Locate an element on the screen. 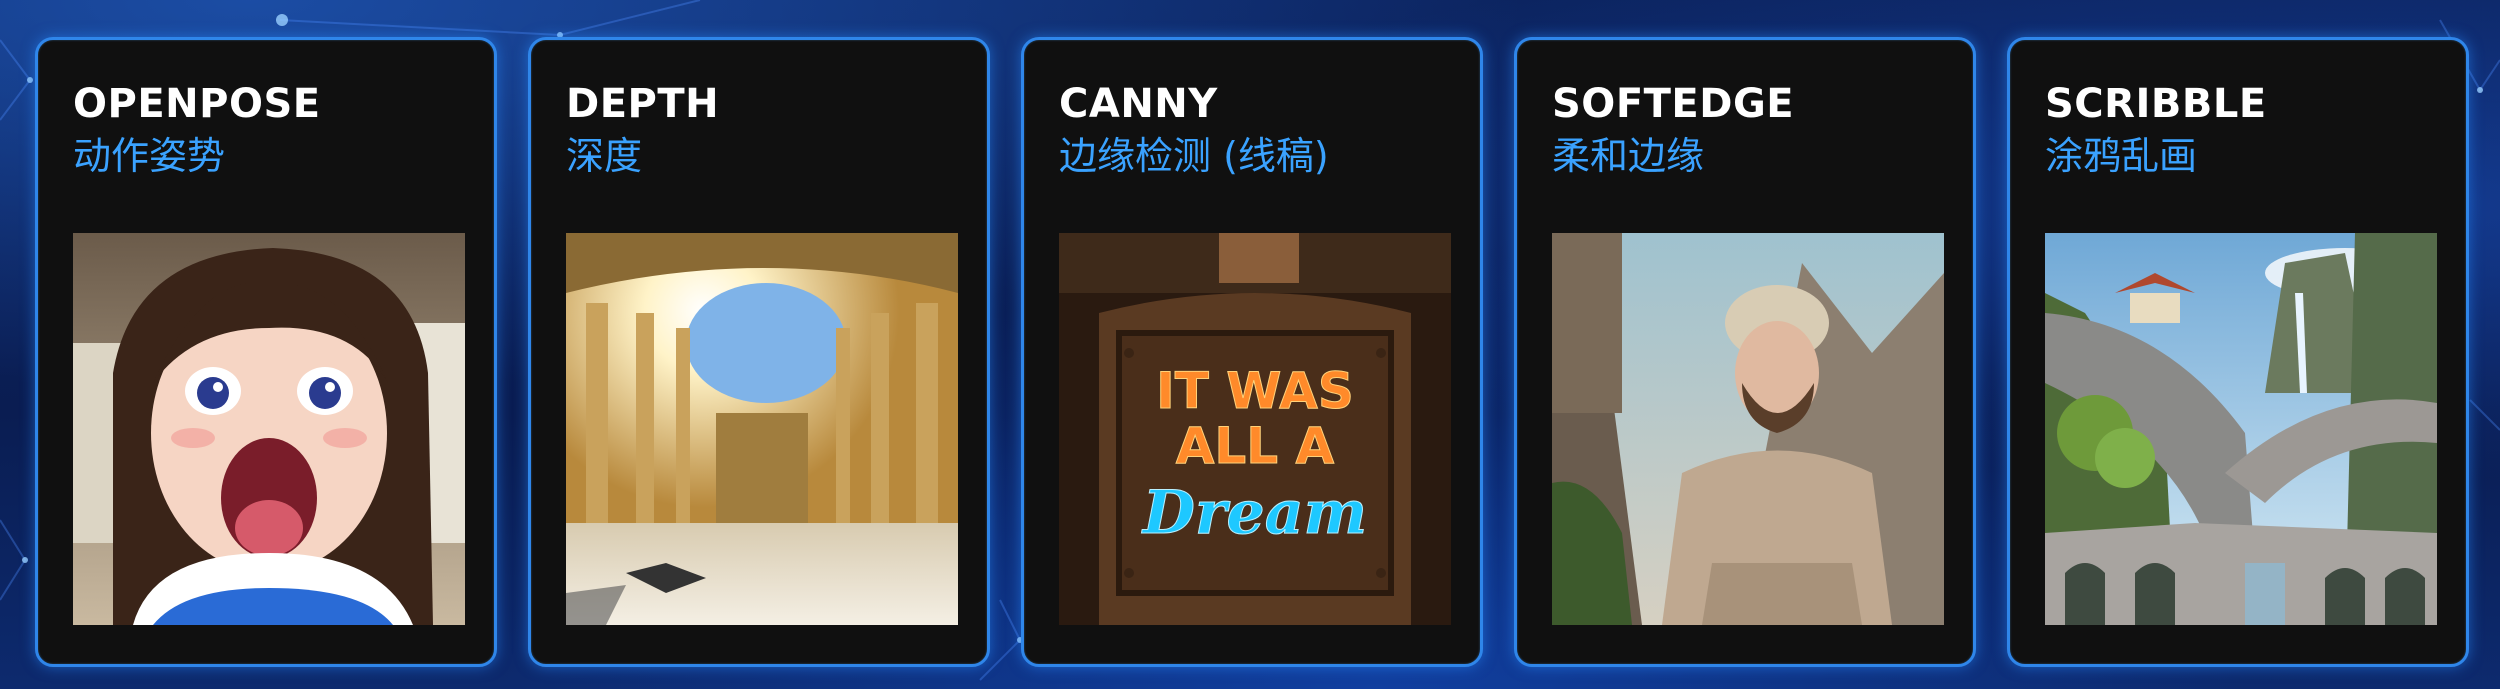 This screenshot has width=2500, height=689. neon-sign-image: IT WAS ALL A Dream is located at coordinates (1255, 429).